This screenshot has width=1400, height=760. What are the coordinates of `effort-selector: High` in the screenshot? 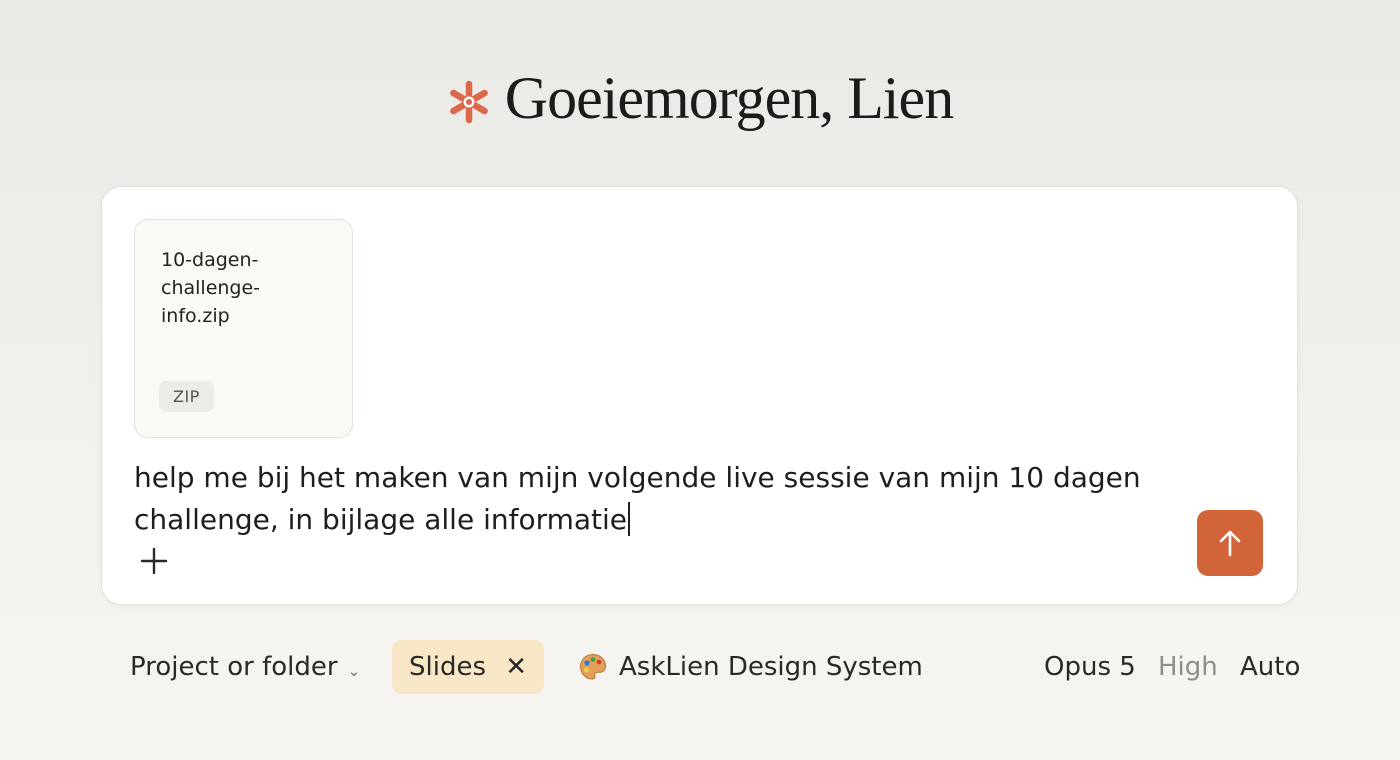 It's located at (1188, 667).